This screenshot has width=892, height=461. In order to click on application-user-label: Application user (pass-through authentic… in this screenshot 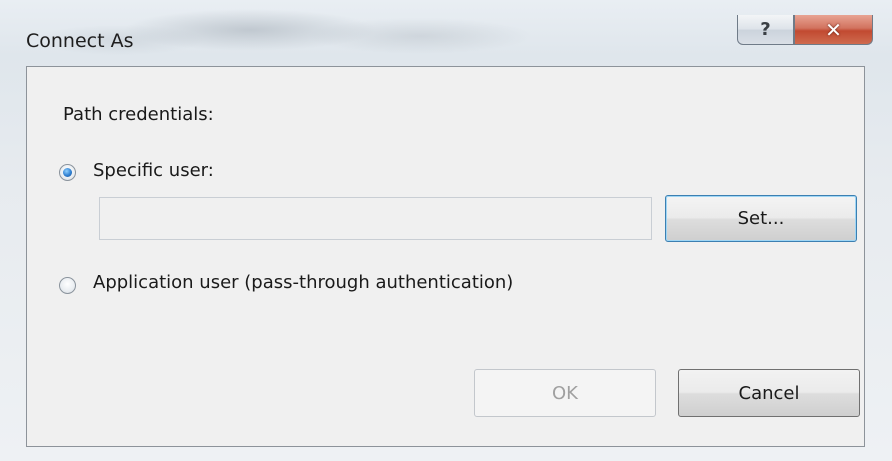, I will do `click(303, 282)`.